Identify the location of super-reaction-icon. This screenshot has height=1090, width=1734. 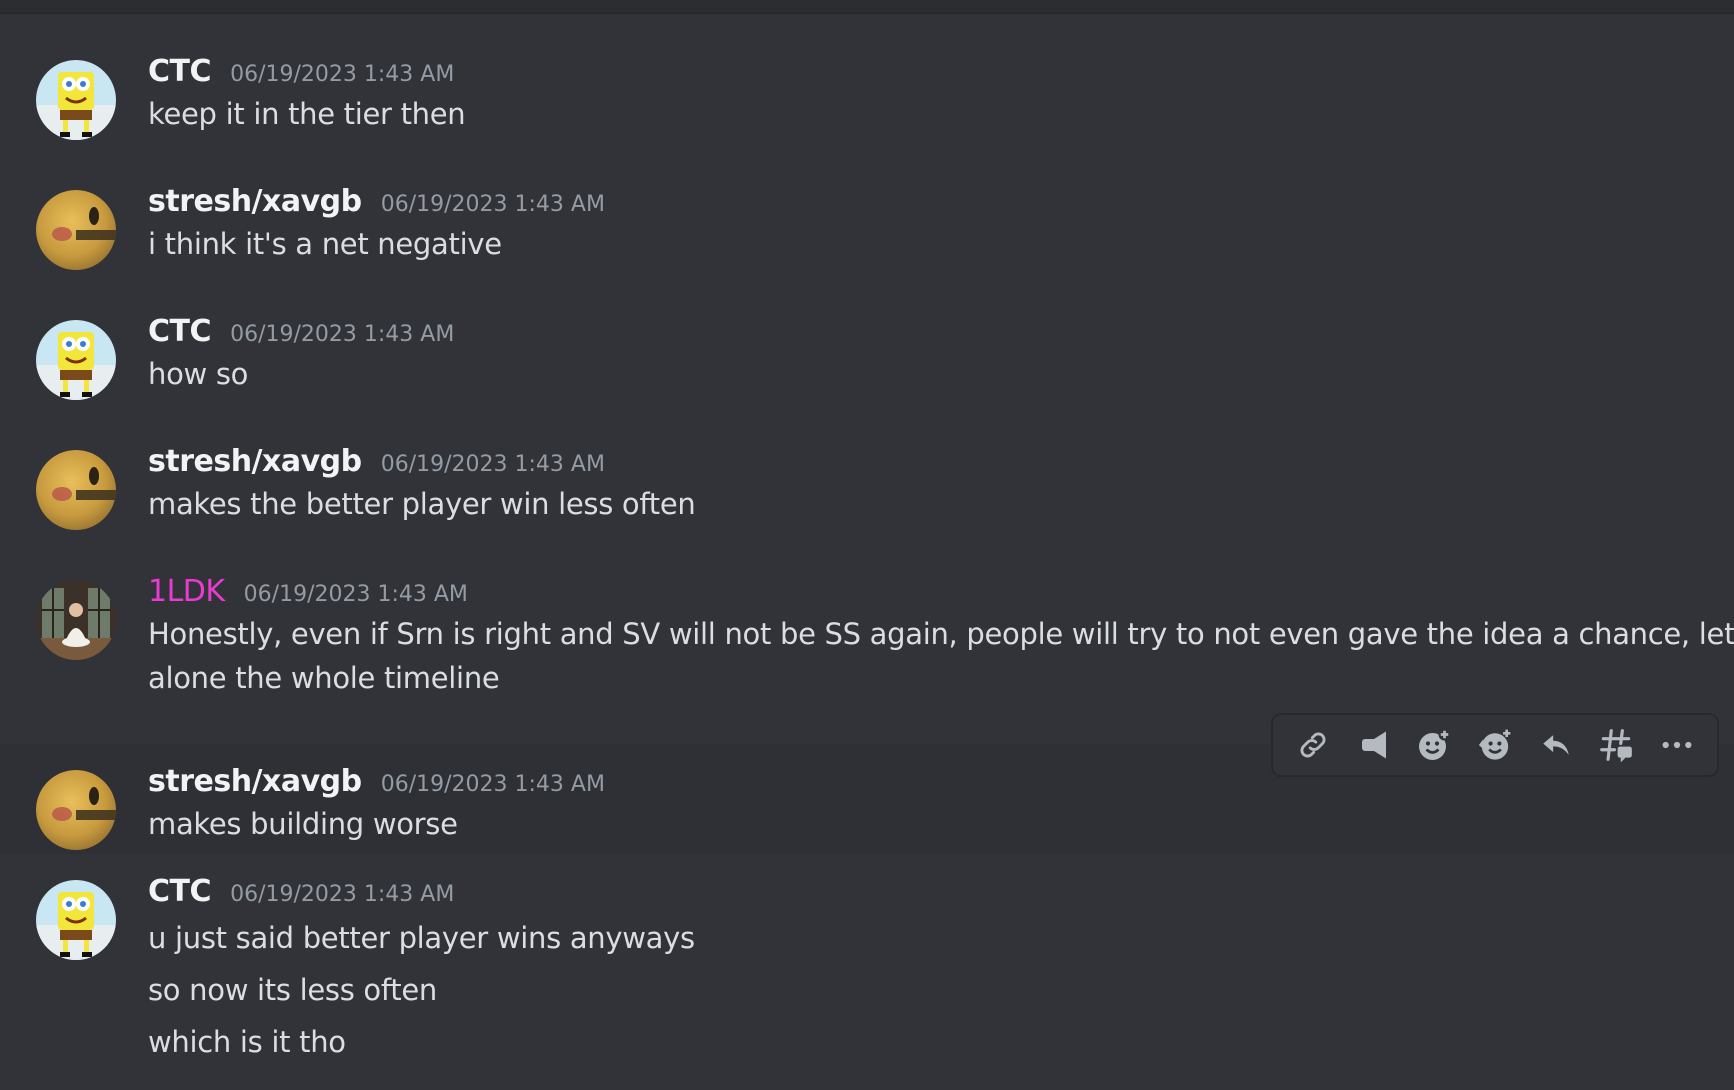
(1495, 745).